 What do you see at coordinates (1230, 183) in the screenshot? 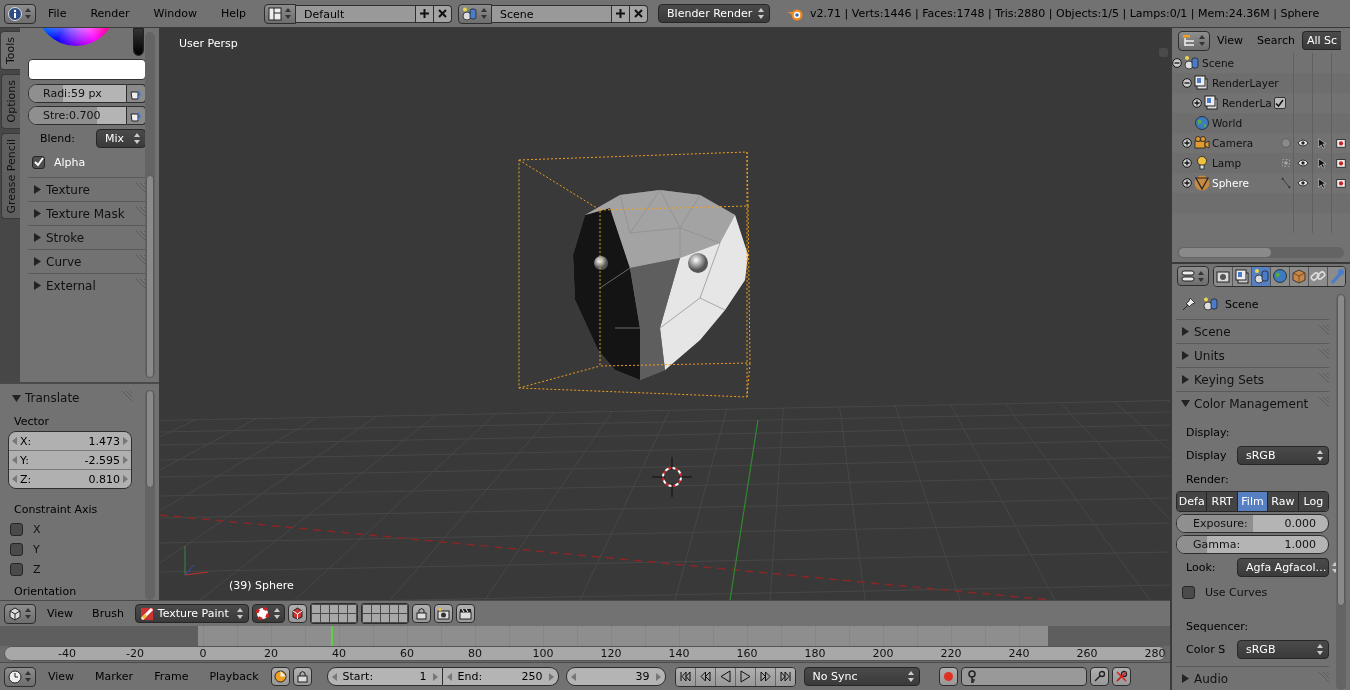
I see `tree-item: Sphere` at bounding box center [1230, 183].